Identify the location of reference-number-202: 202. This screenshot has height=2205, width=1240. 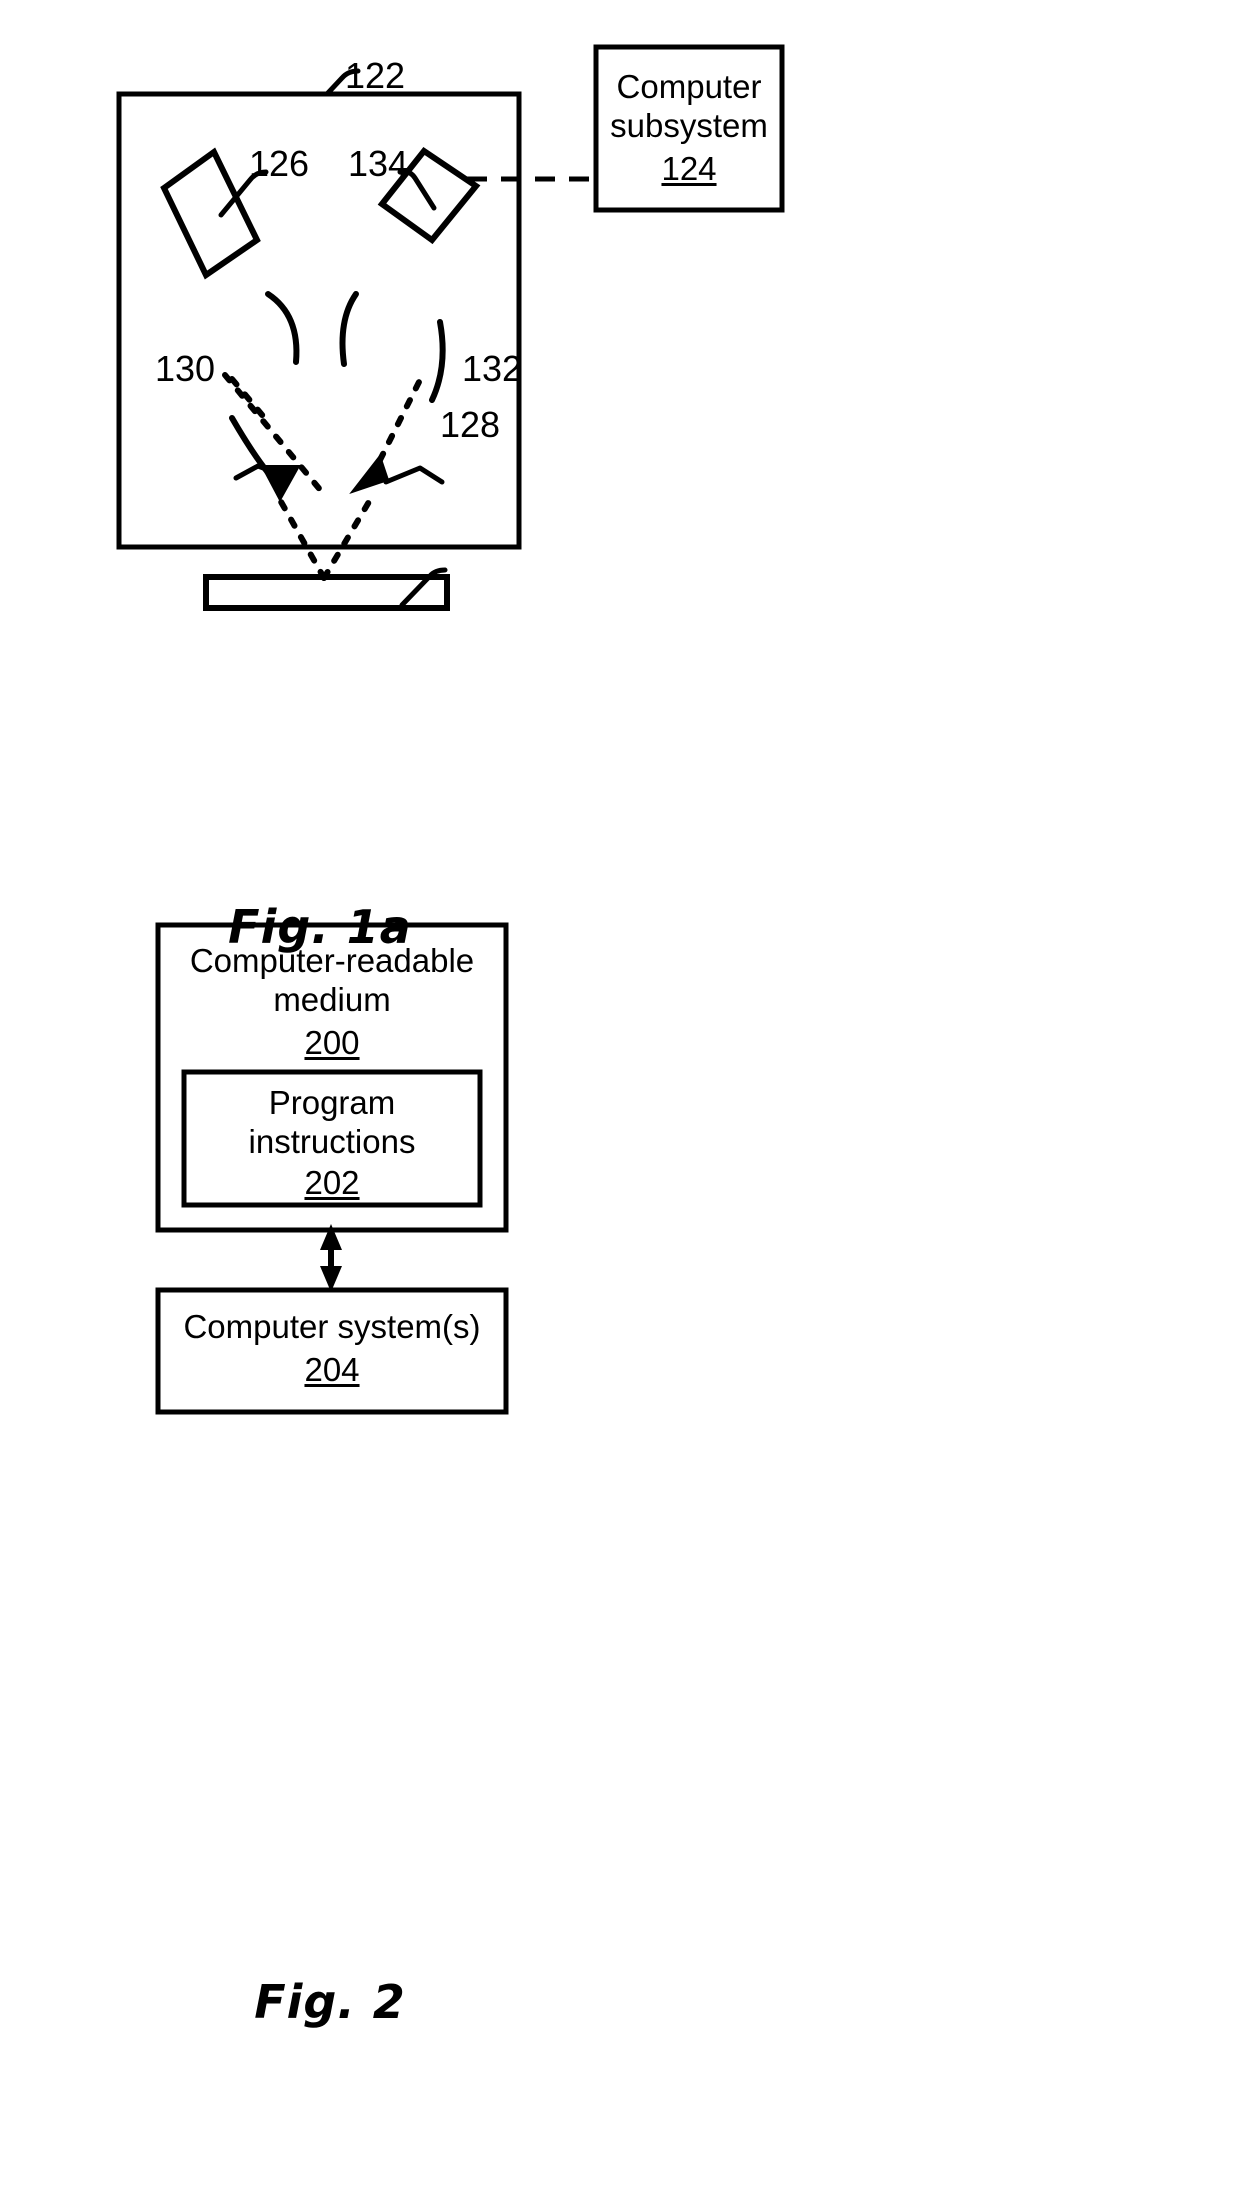
(332, 1182).